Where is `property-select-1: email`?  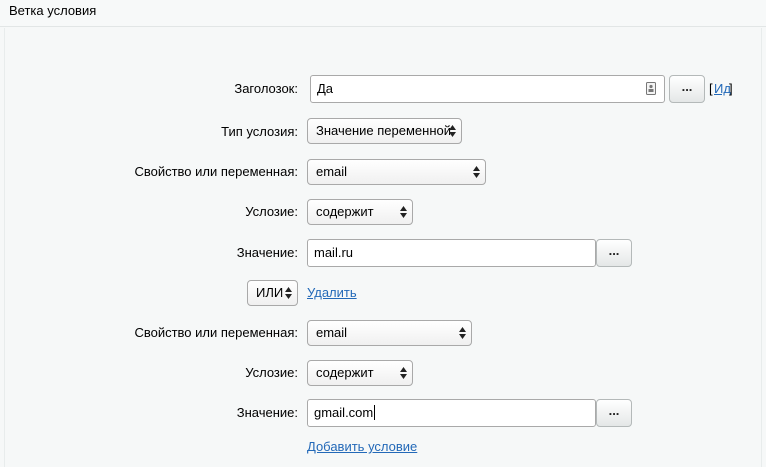 property-select-1: email is located at coordinates (396, 172).